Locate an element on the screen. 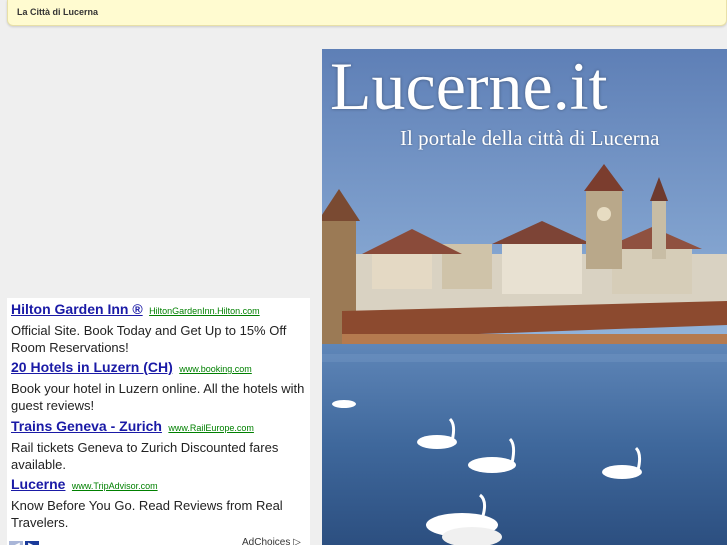 This screenshot has width=727, height=545. adchoices-icon: ▷ is located at coordinates (297, 541).